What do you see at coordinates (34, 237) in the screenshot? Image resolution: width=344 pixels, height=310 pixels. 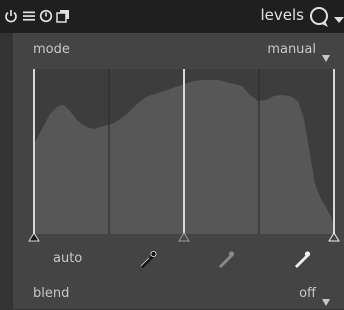 I see `black-level-handle` at bounding box center [34, 237].